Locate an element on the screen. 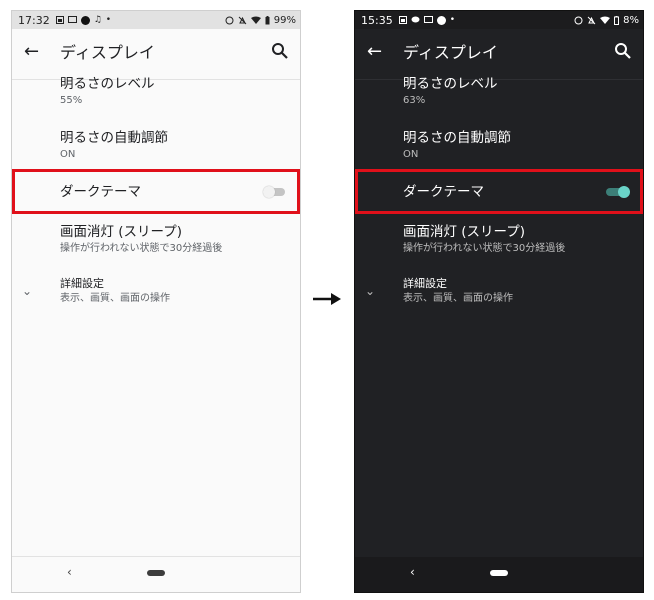  notification-icons: ♫ • is located at coordinates (83, 20).